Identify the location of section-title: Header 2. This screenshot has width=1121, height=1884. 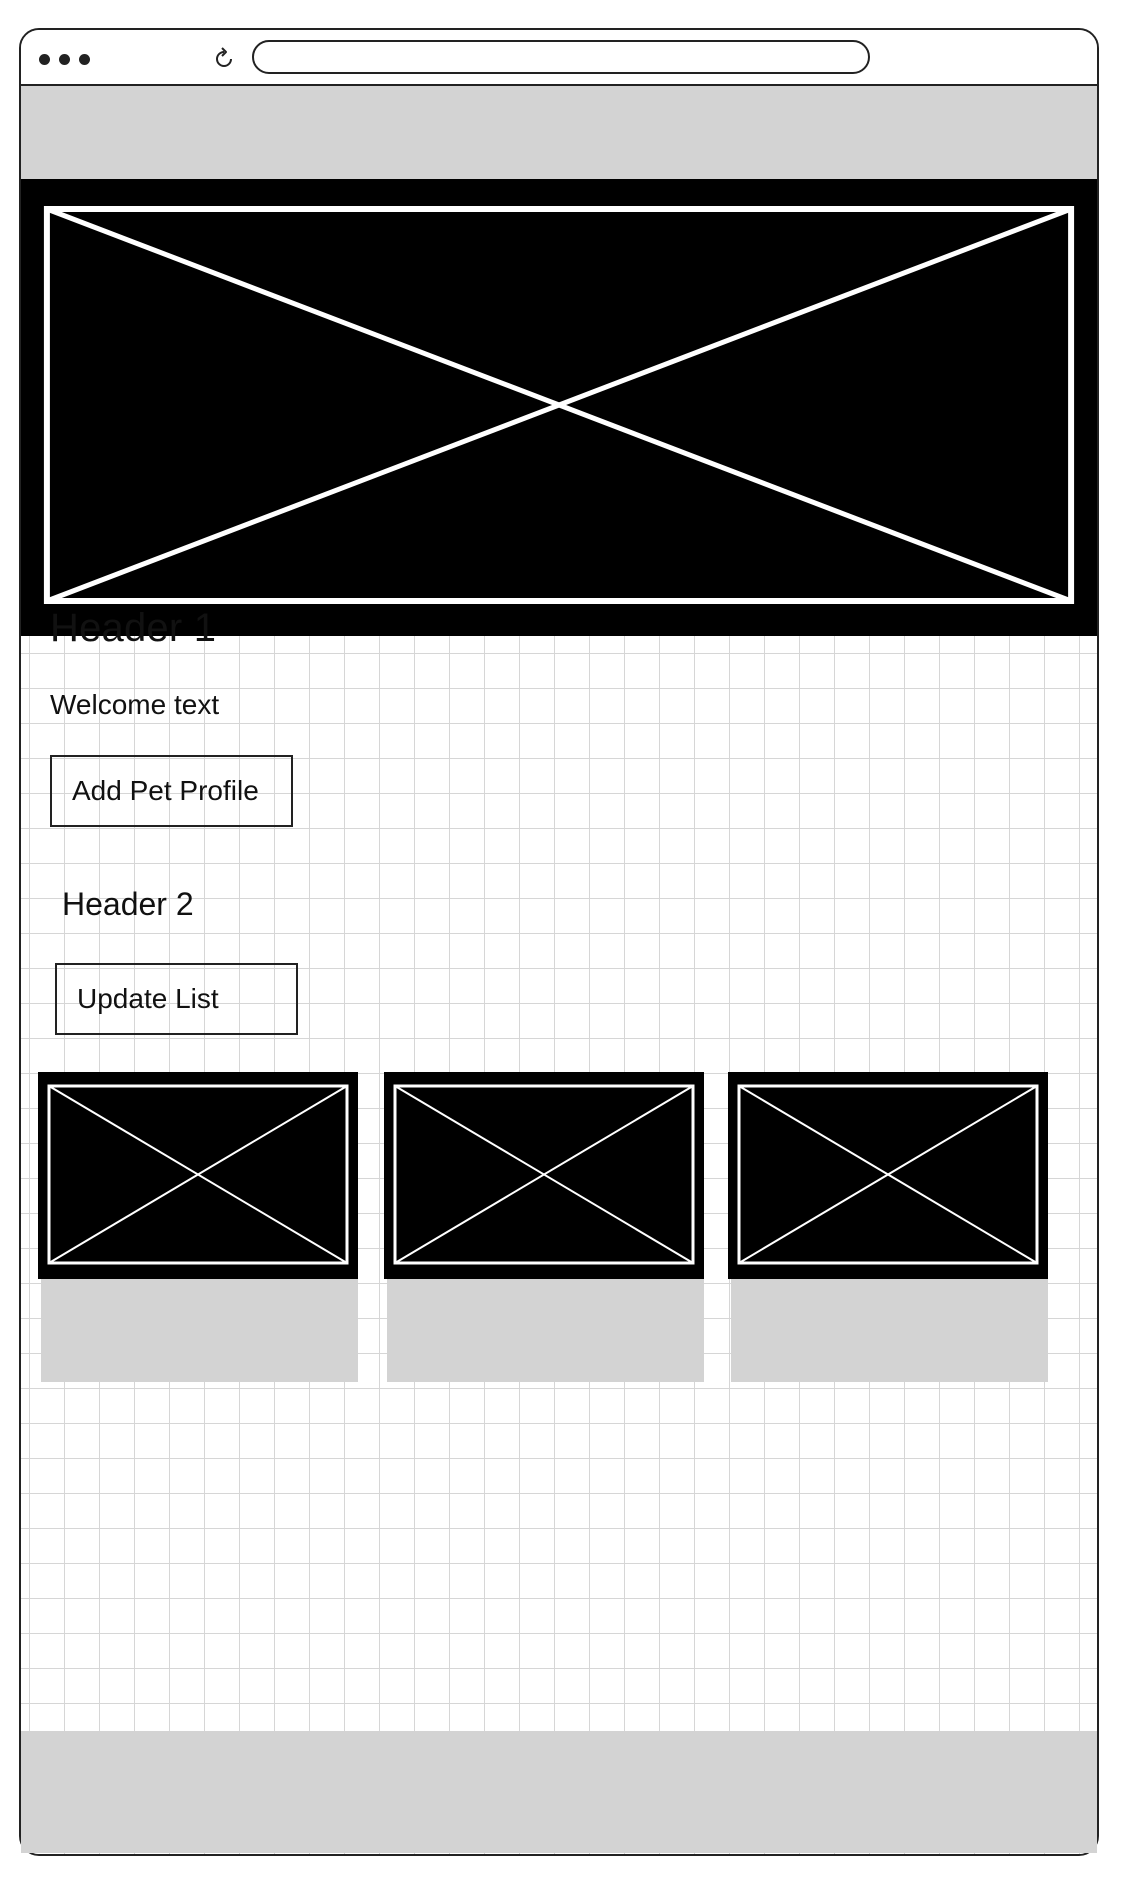
(128, 904).